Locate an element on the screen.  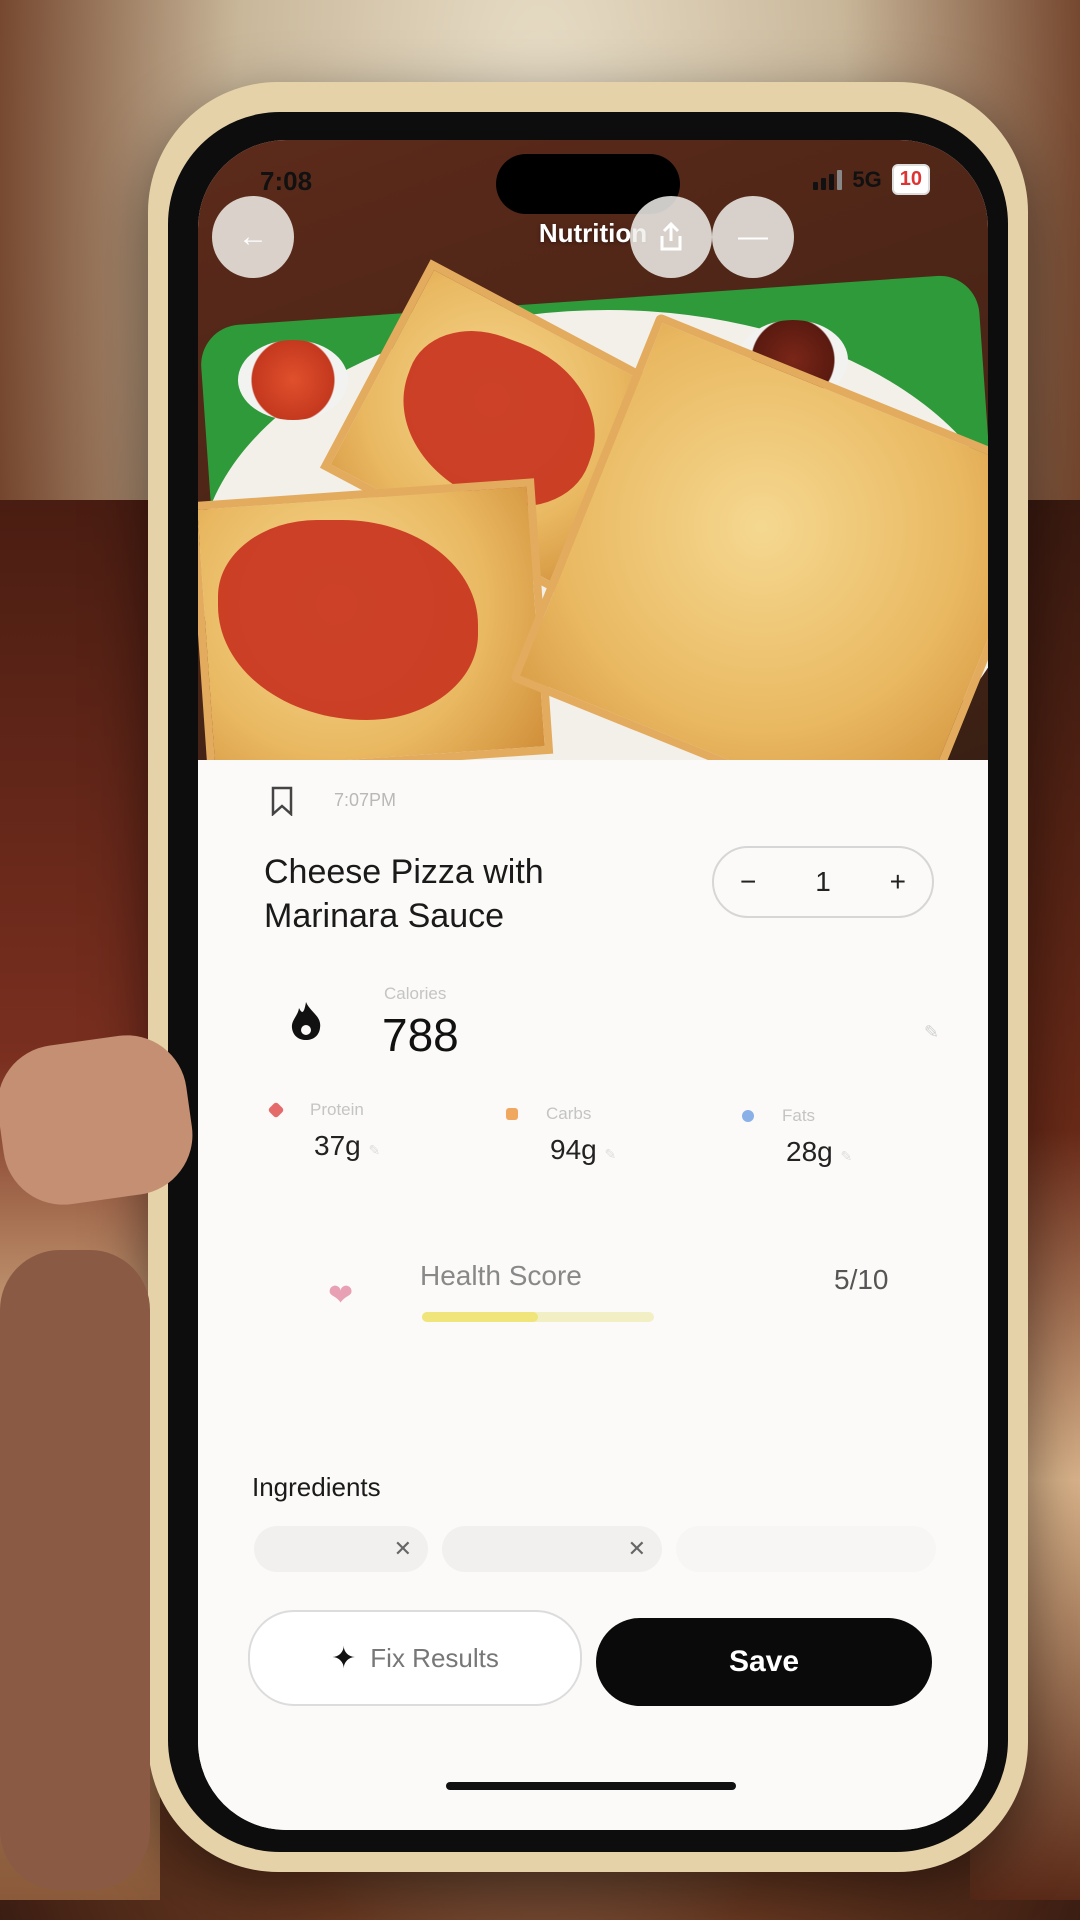
entry-time: 7:07PM is located at coordinates (365, 800).